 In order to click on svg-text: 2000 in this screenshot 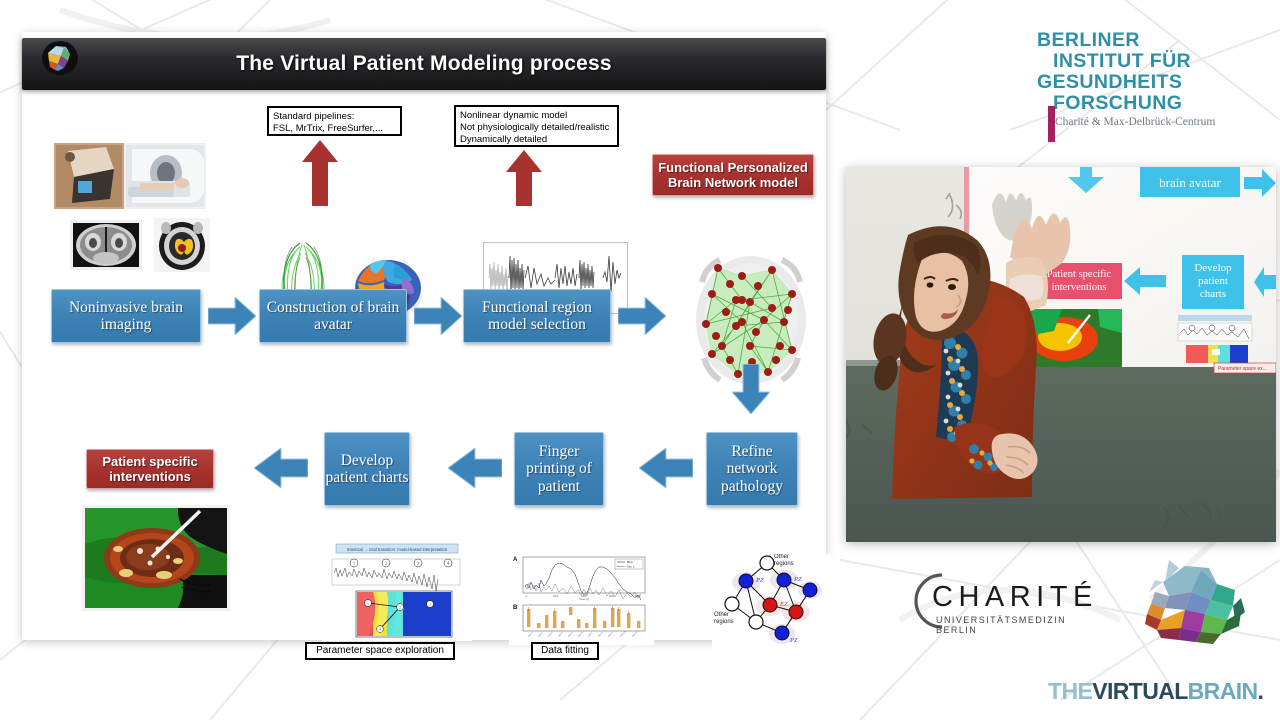, I will do `click(584, 596)`.